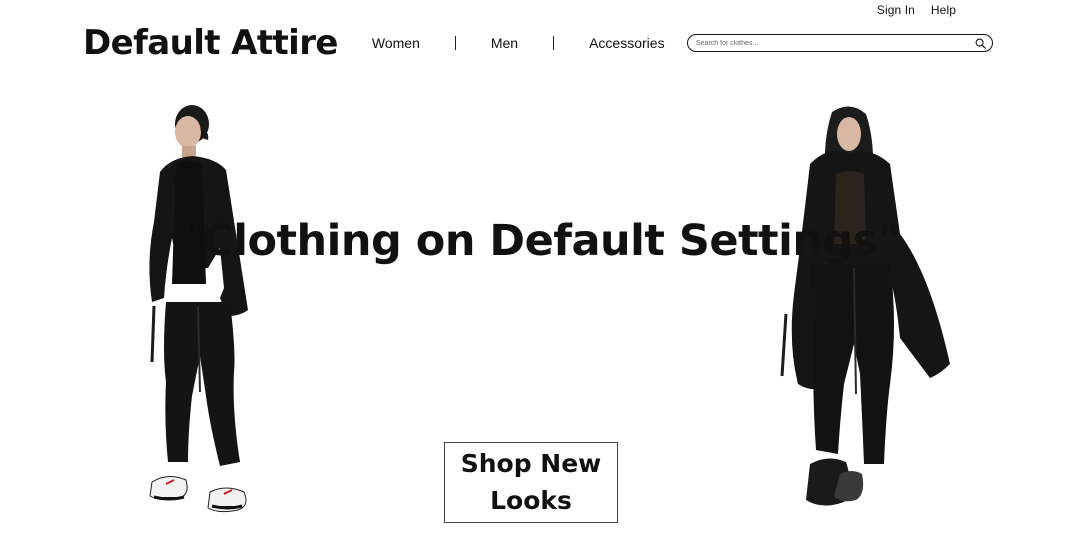  What do you see at coordinates (943, 10) in the screenshot?
I see `help-link: Help` at bounding box center [943, 10].